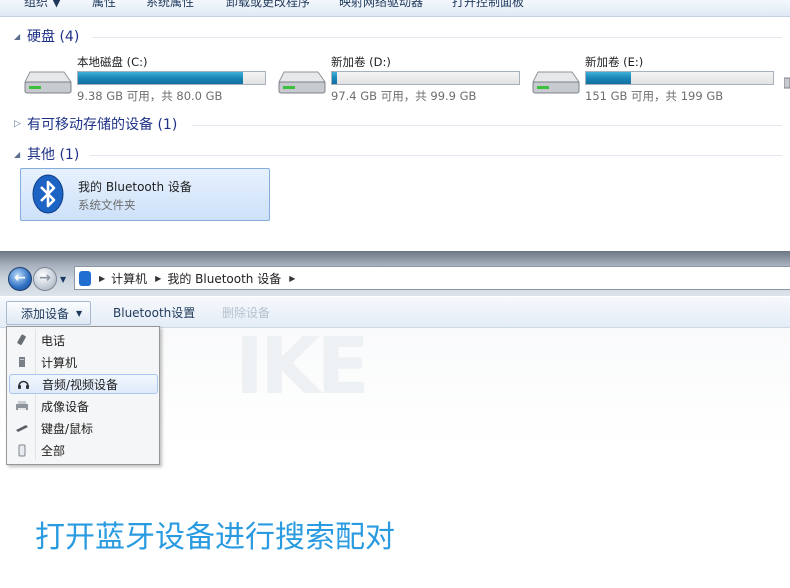  I want to click on menu-item-imaging: 成像设备, so click(82, 406).